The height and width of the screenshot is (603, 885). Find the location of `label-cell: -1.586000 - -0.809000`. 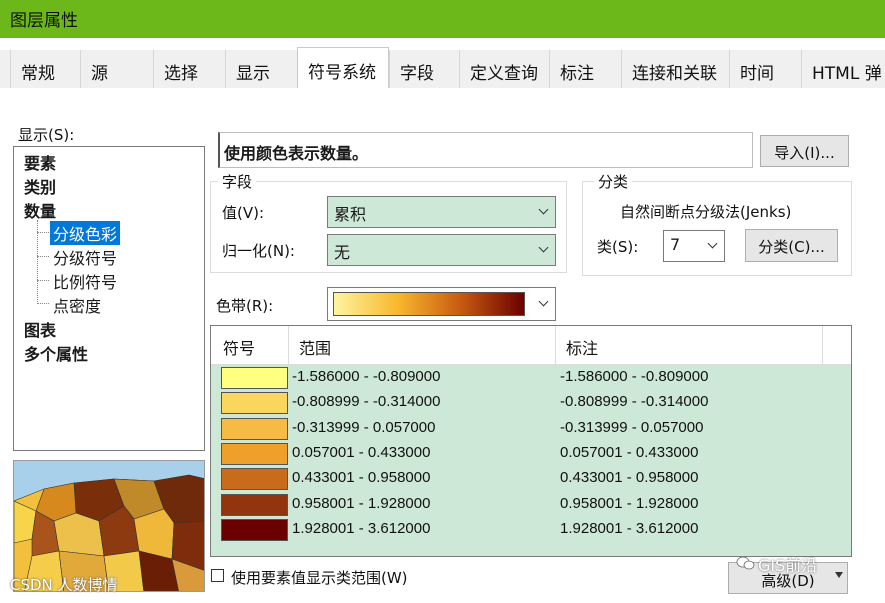

label-cell: -1.586000 - -0.809000 is located at coordinates (634, 376).